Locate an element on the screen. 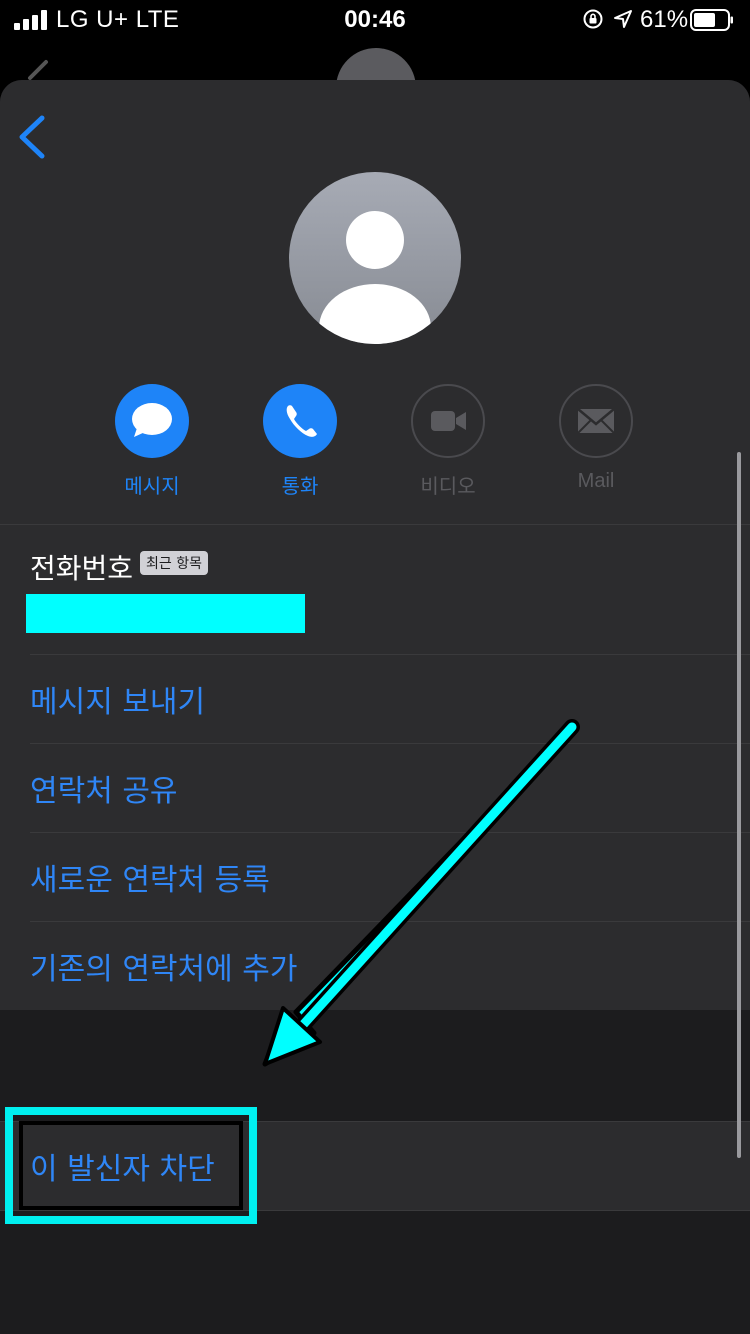 This screenshot has height=1334, width=750. video-button is located at coordinates (448, 421).